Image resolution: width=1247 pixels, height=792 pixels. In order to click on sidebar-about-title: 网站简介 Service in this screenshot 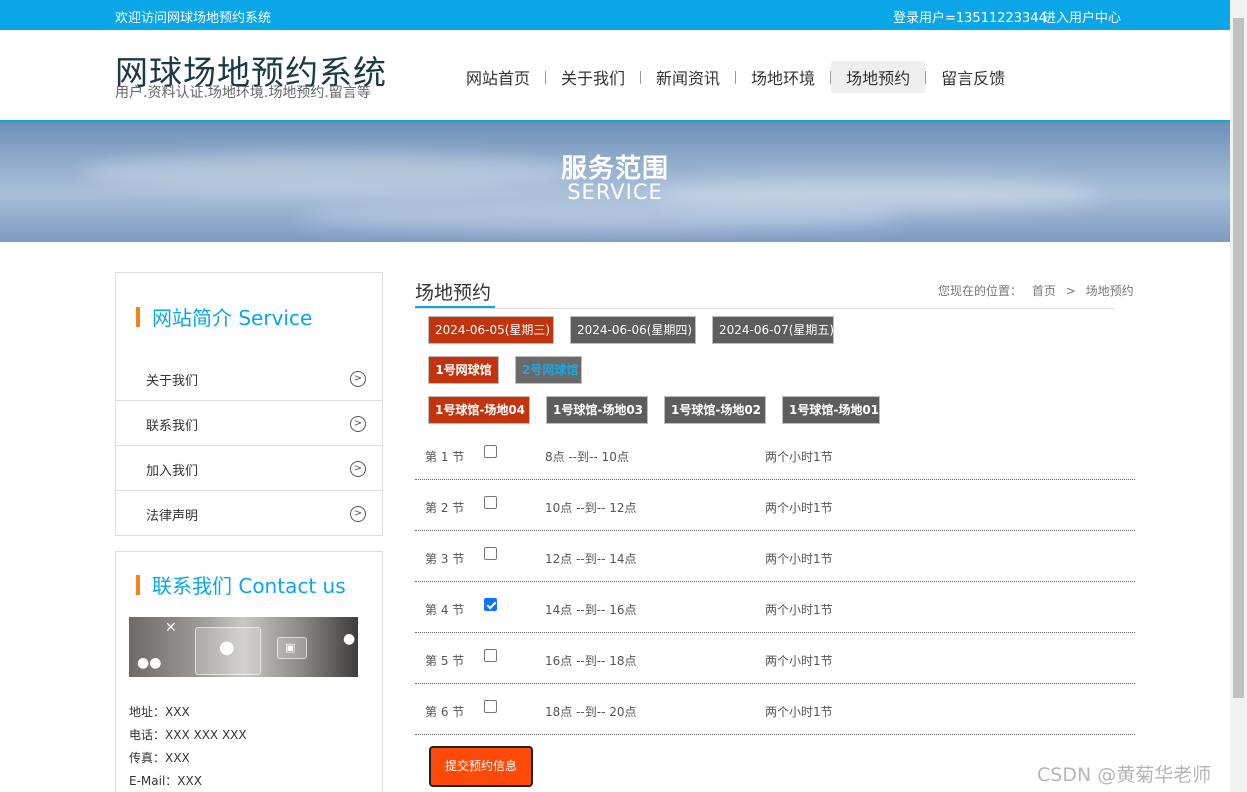, I will do `click(232, 318)`.